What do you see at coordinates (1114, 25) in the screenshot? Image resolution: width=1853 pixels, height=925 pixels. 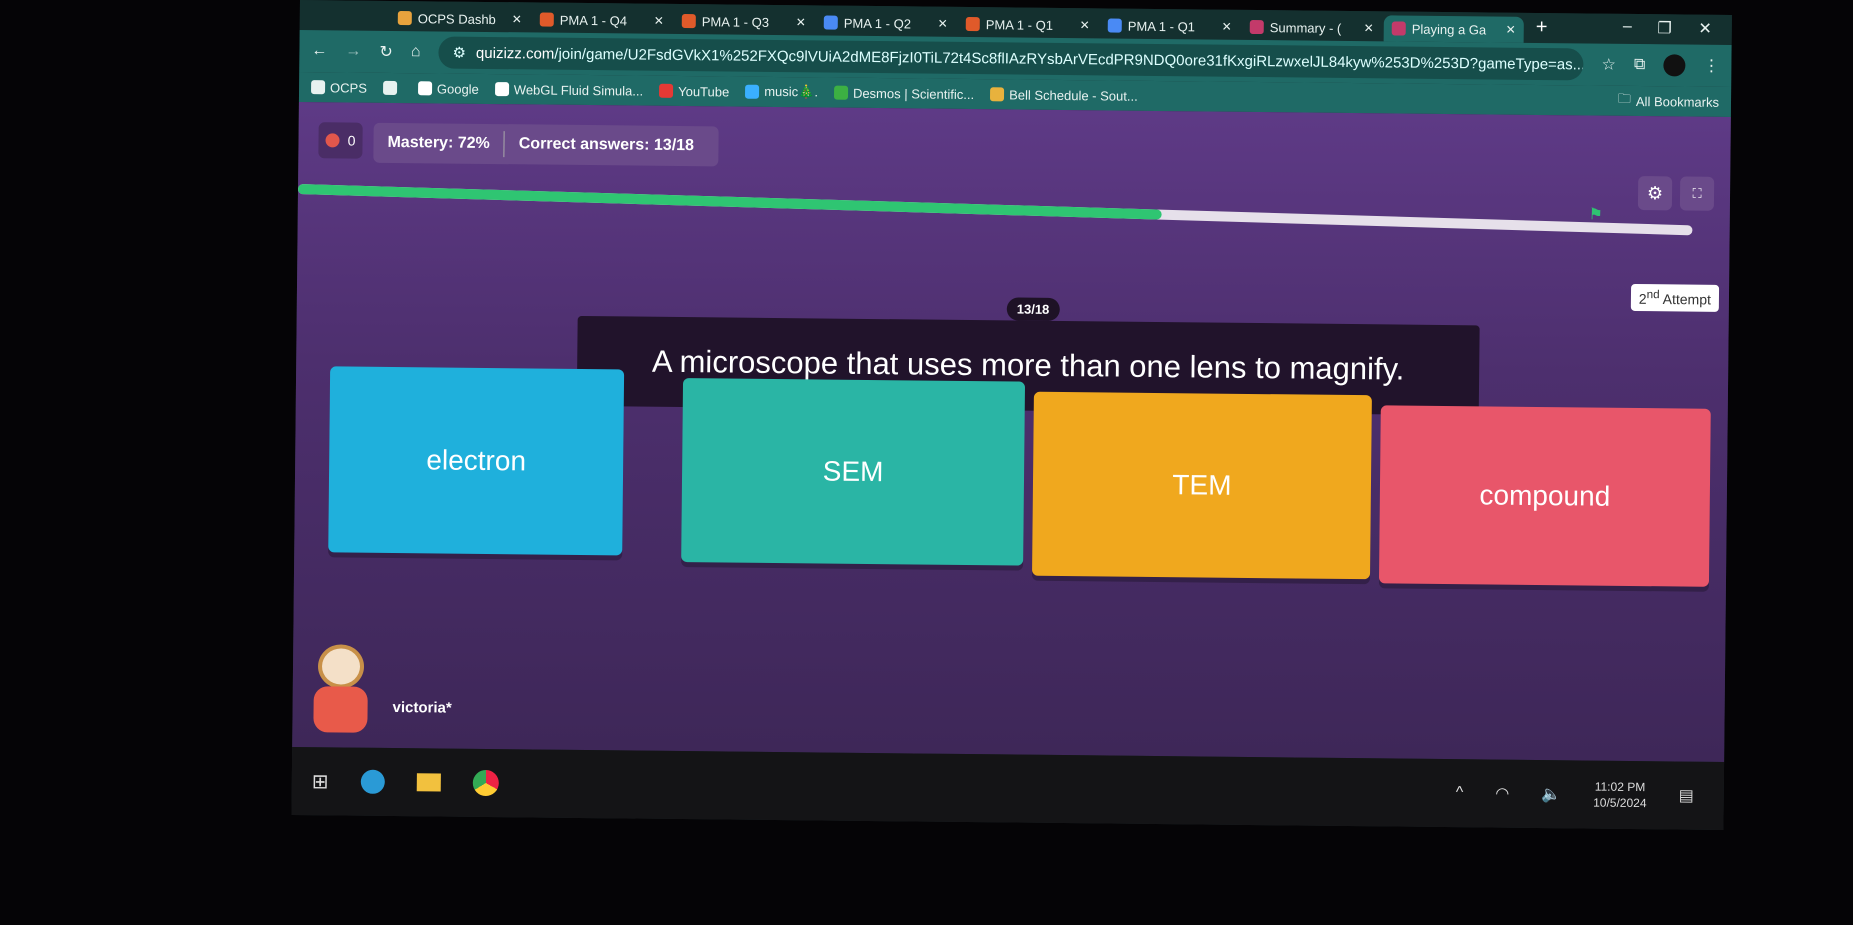 I see `docs-icon` at bounding box center [1114, 25].